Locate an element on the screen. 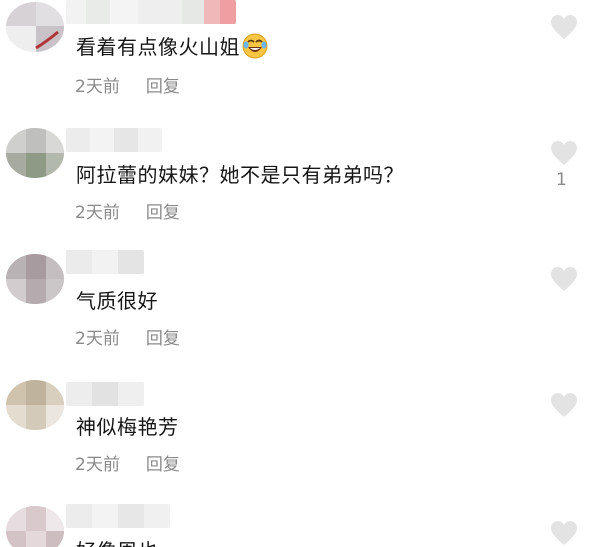  comment-text-content: 好像周也 is located at coordinates (117, 543).